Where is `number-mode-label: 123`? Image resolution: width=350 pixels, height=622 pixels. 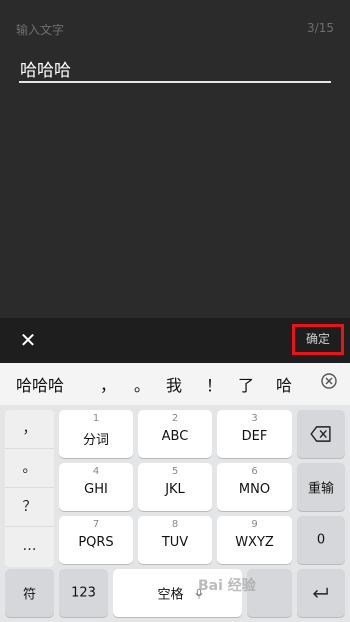
number-mode-label: 123 is located at coordinates (83, 593).